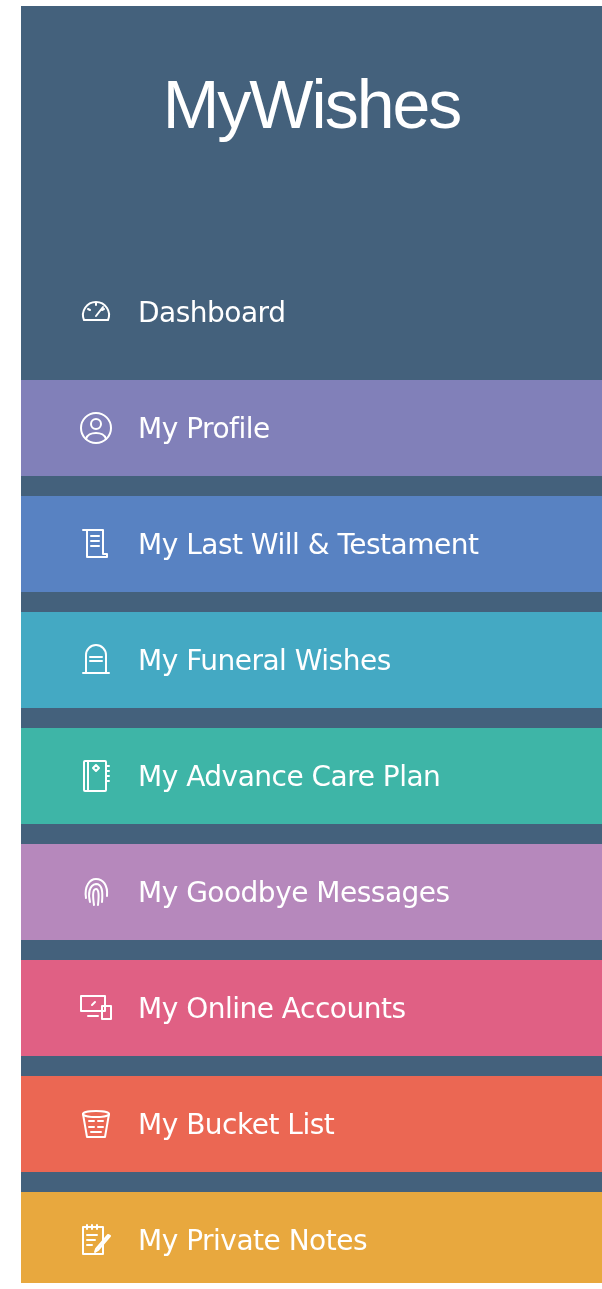 The width and height of the screenshot is (602, 1289). What do you see at coordinates (311, 892) in the screenshot?
I see `menu-item: My Goodbye Messages` at bounding box center [311, 892].